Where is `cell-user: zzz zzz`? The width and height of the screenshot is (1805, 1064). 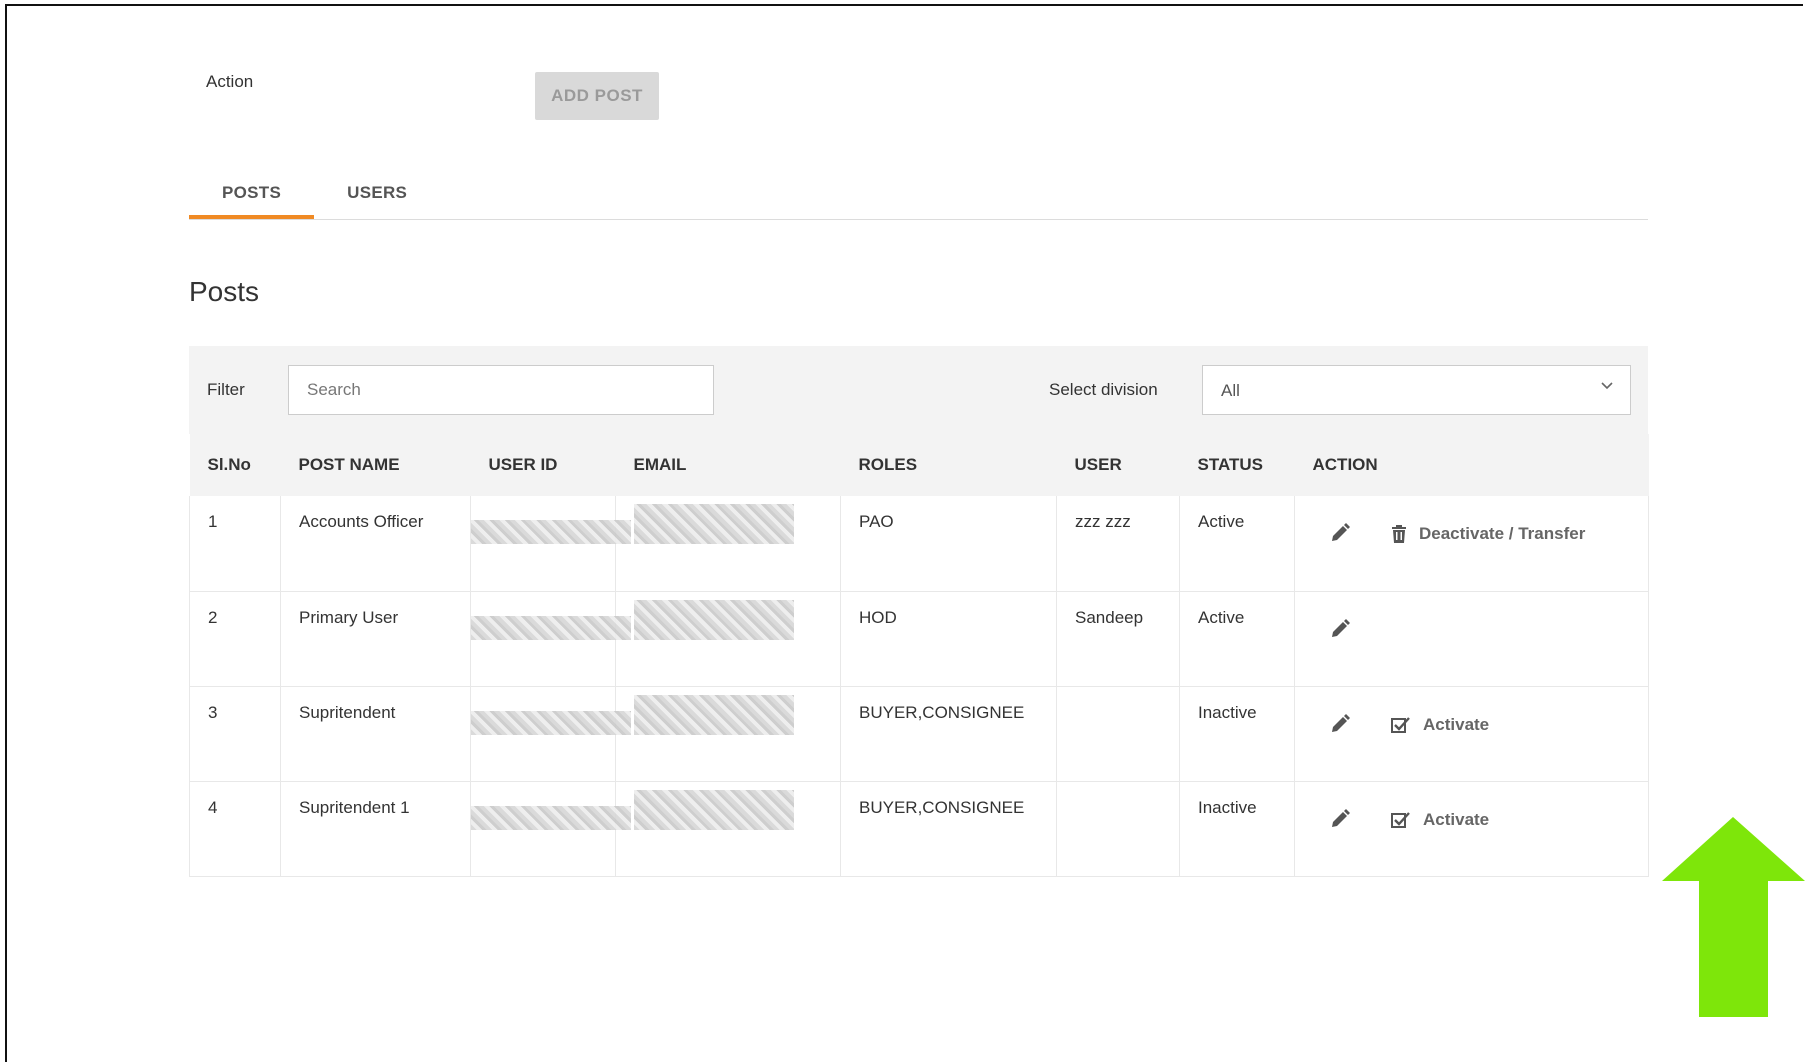
cell-user: zzz zzz is located at coordinates (1118, 544).